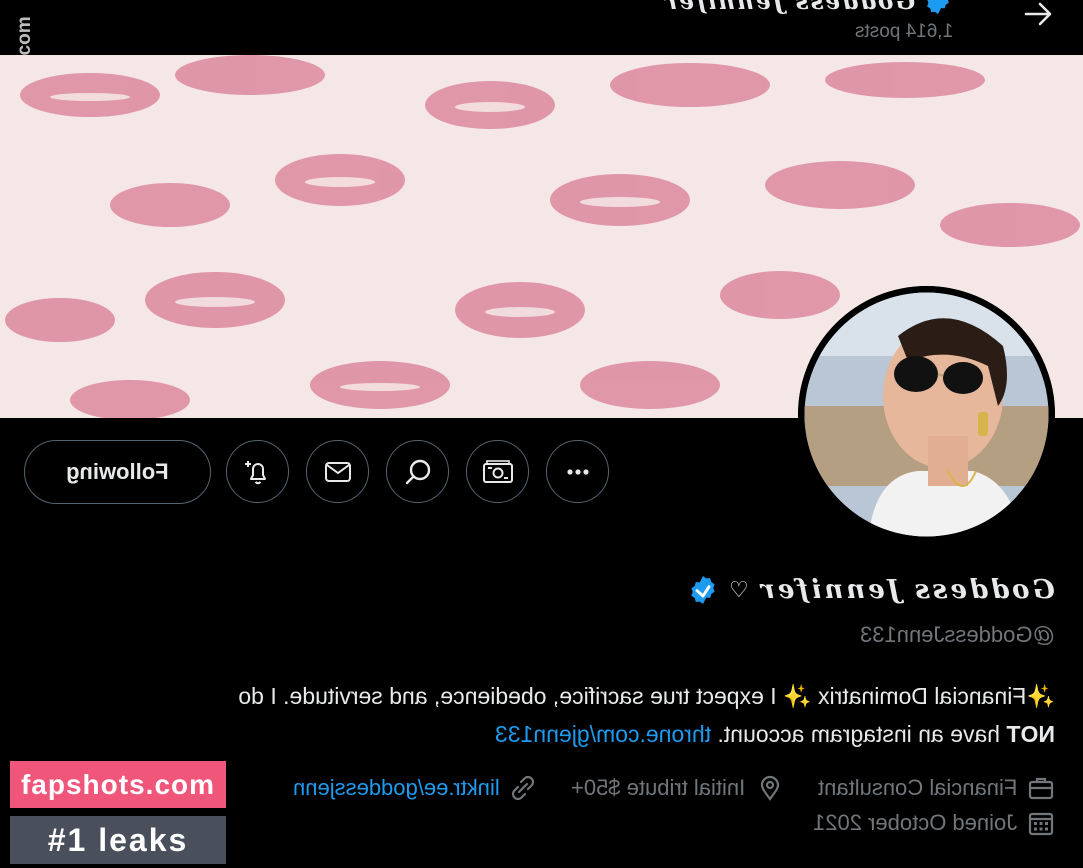 This screenshot has height=868, width=1083. Describe the element at coordinates (957, 634) in the screenshot. I see `handle: @GoddessJenn133` at that location.